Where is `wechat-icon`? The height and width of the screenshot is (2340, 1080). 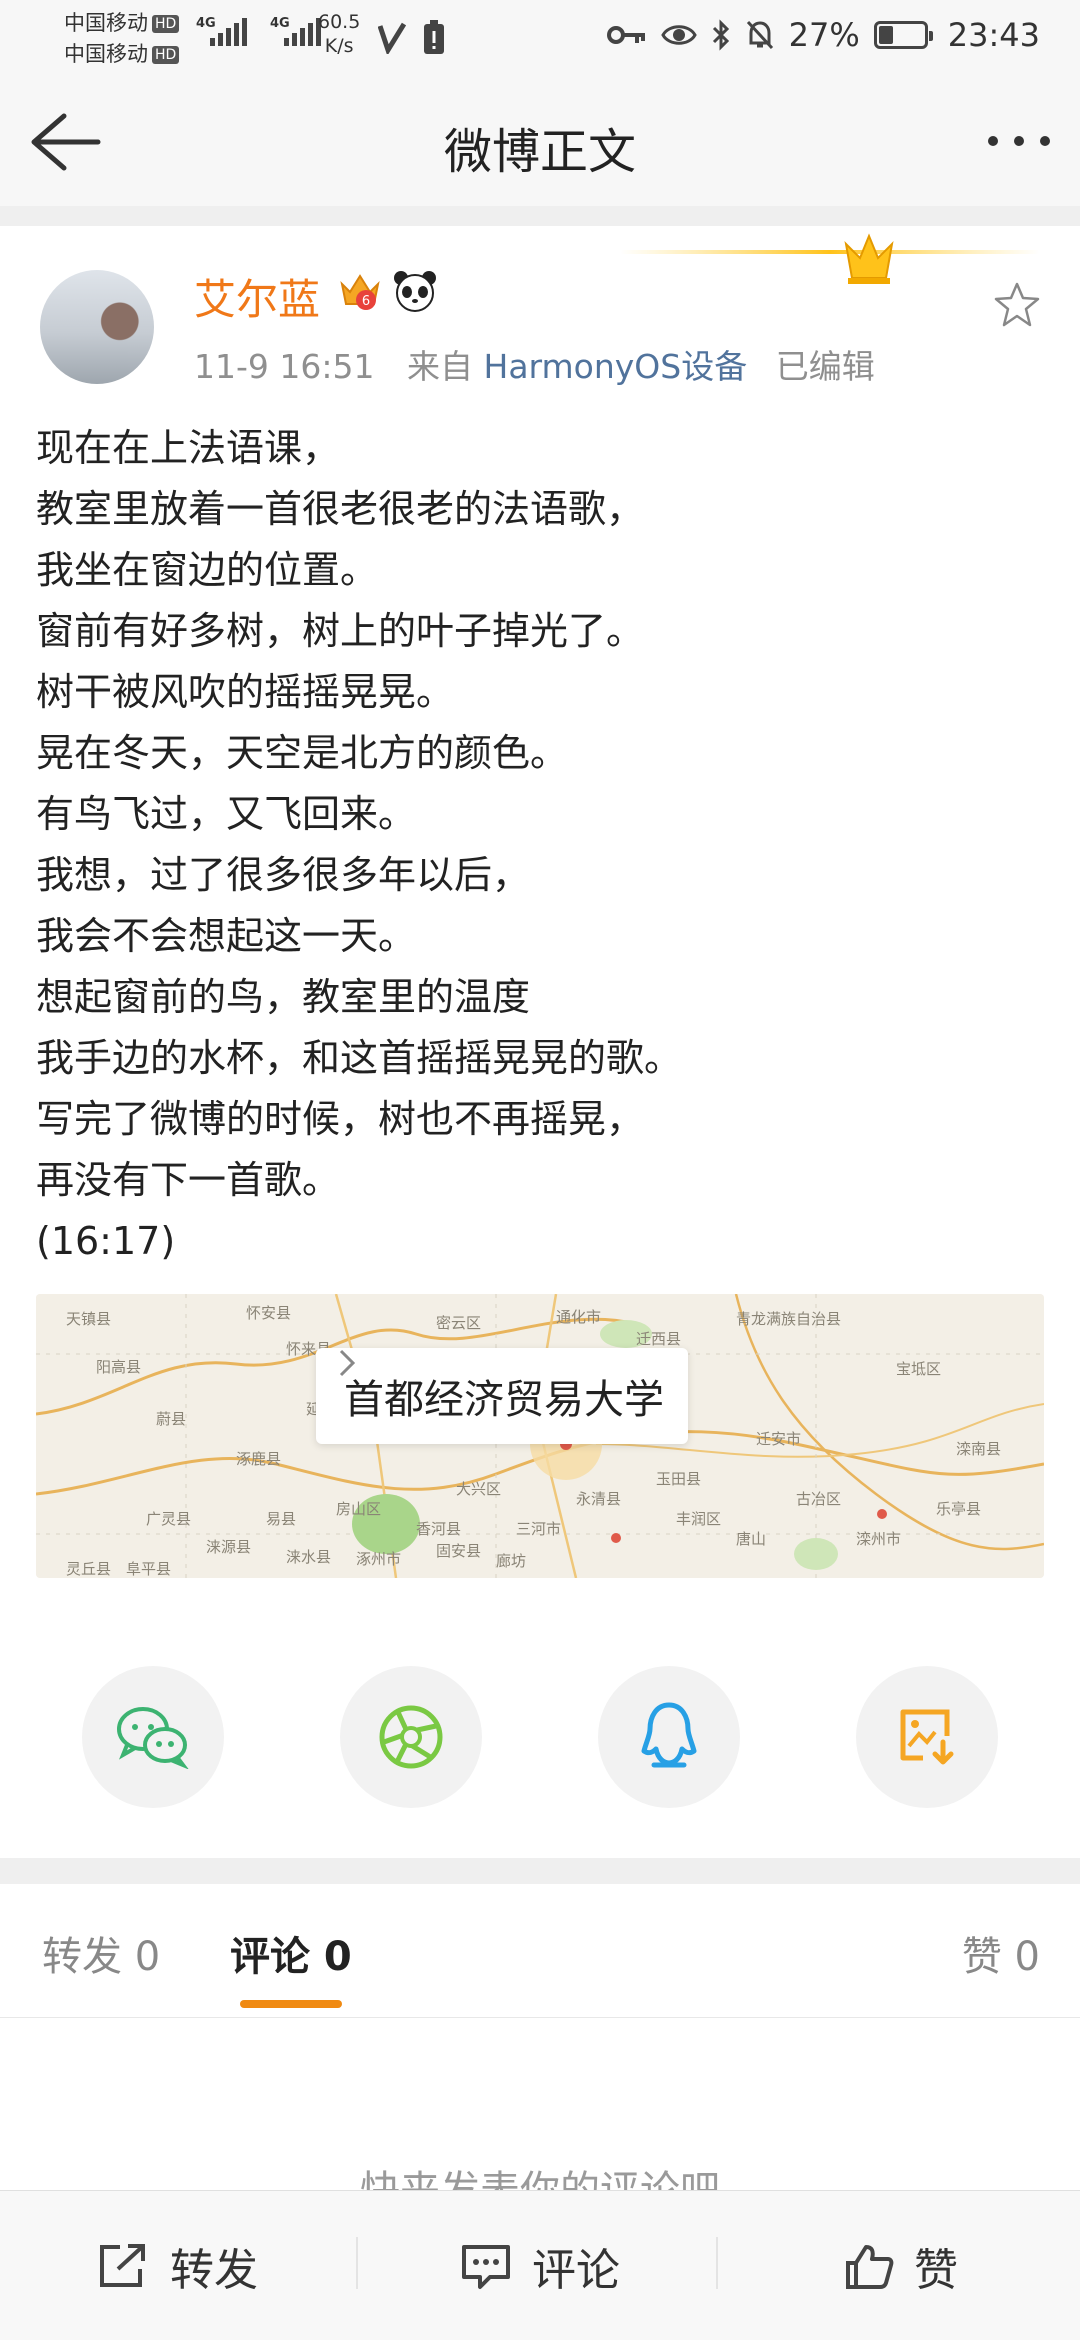
wechat-icon is located at coordinates (153, 1738).